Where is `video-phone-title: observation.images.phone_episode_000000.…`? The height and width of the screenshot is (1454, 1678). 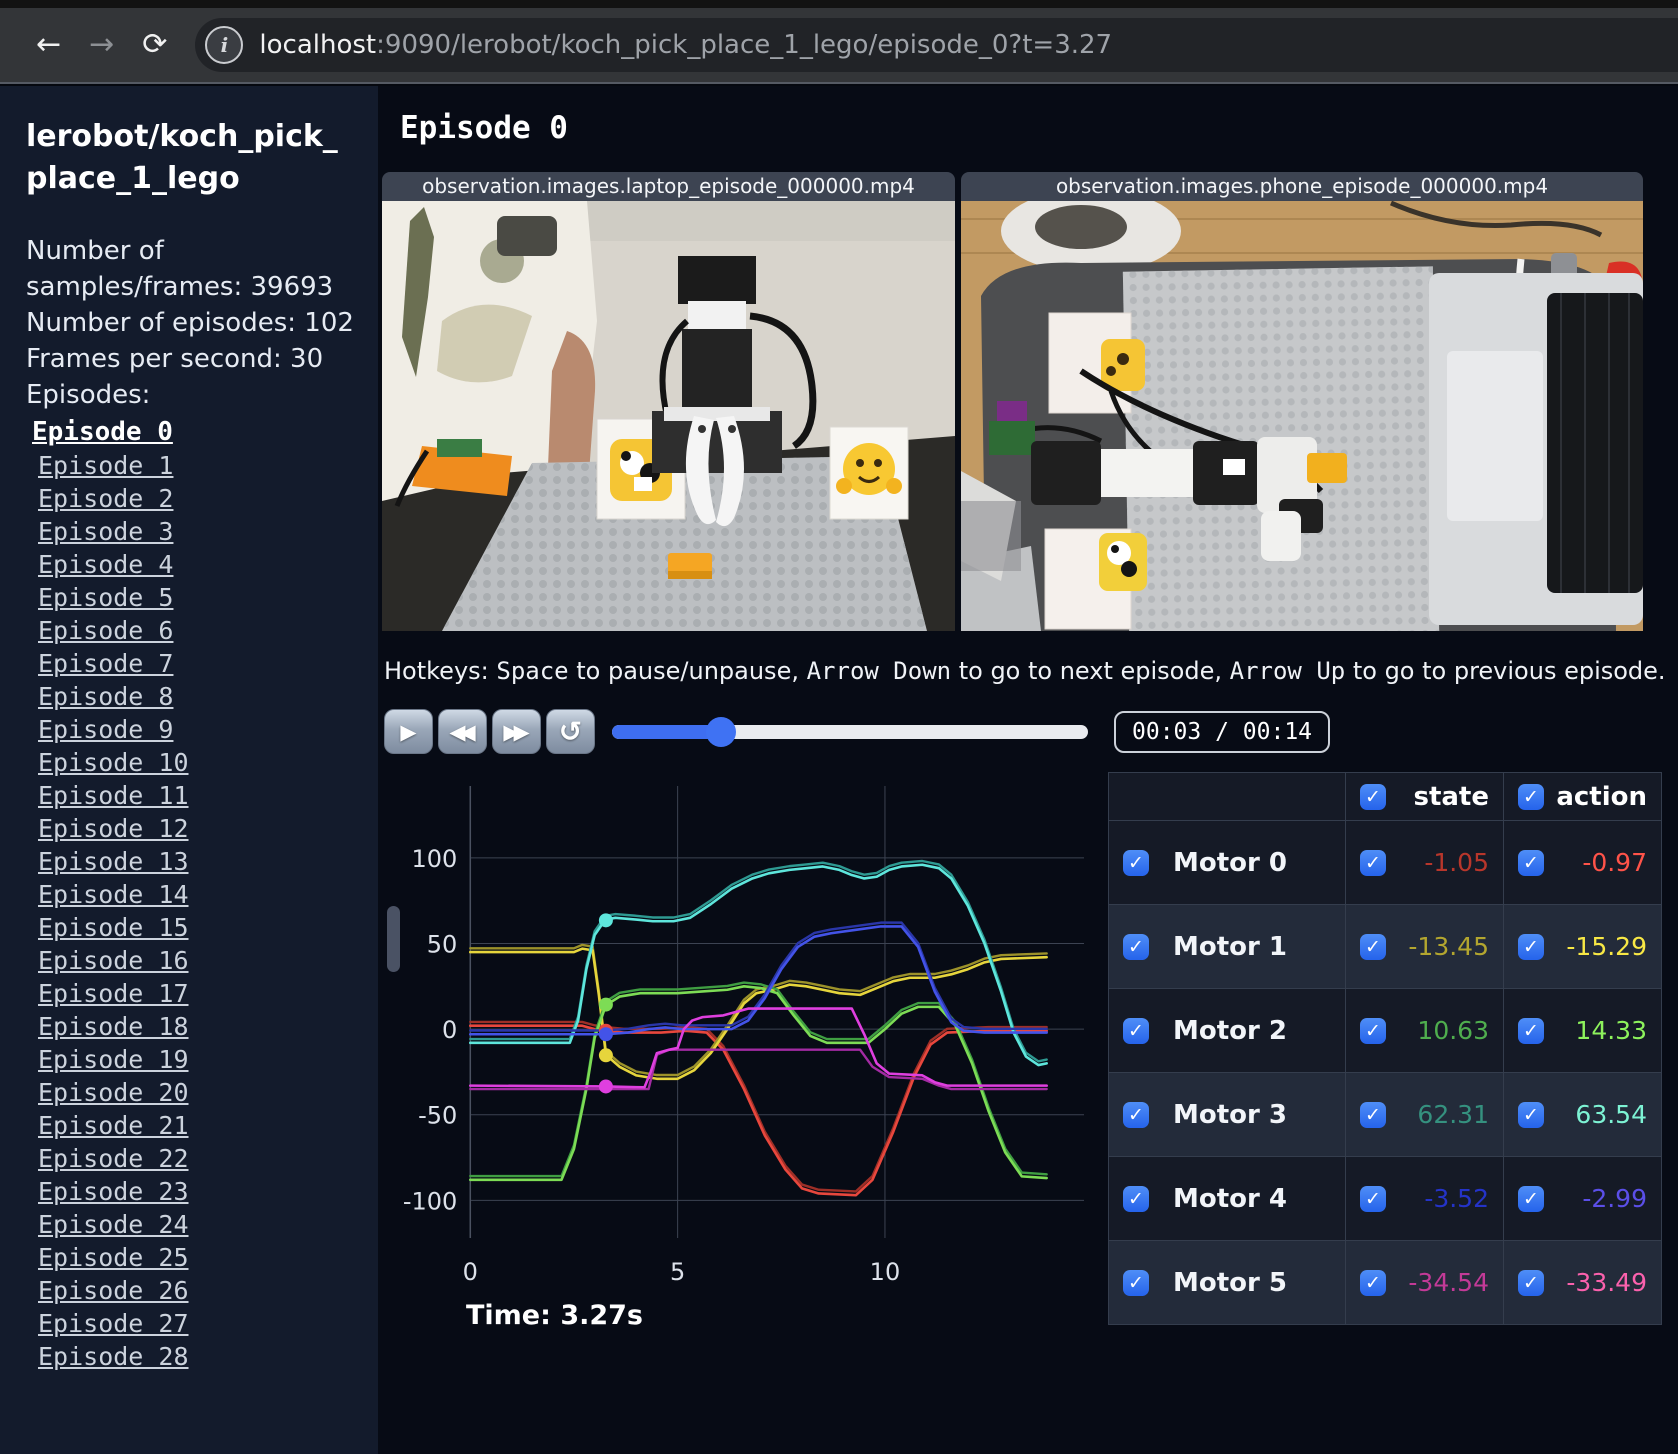
video-phone-title: observation.images.phone_episode_000000.… is located at coordinates (1302, 186).